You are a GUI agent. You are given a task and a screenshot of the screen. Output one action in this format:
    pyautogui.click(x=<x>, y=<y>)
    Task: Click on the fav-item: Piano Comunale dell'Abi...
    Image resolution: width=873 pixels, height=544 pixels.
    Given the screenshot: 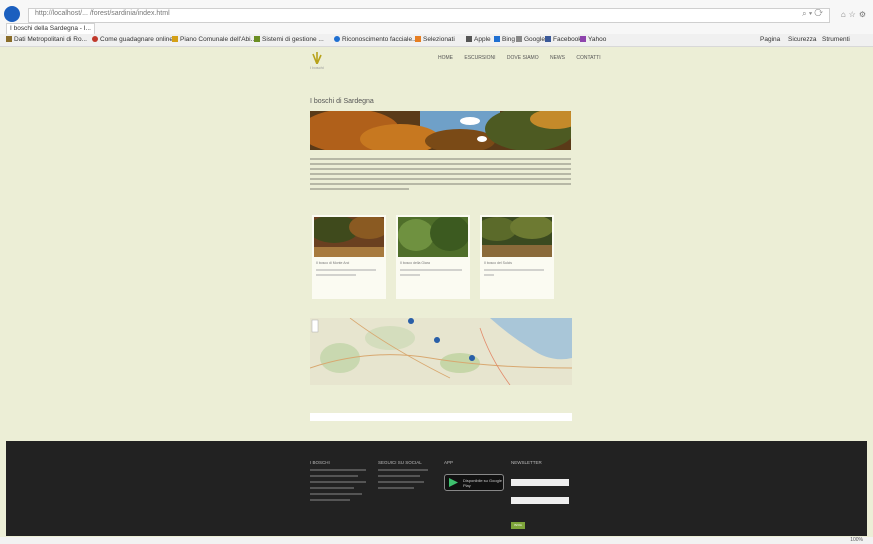 What is the action you would take?
    pyautogui.click(x=214, y=40)
    